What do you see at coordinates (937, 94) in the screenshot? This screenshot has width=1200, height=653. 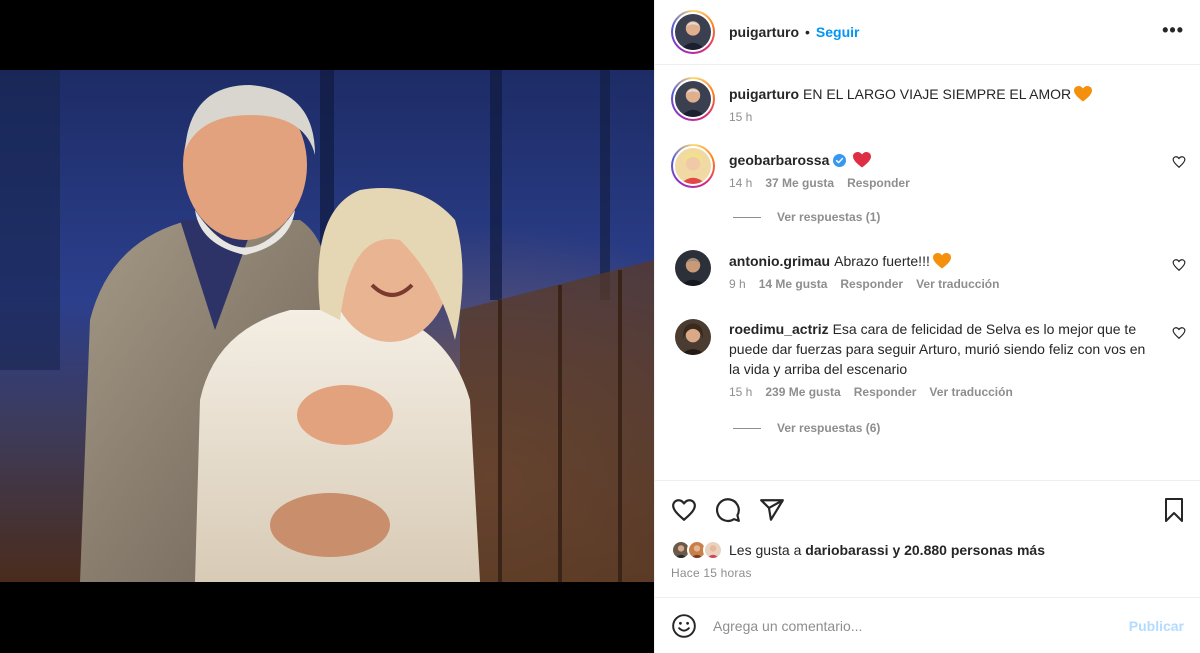 I see `caption-text: EN EL LARGO VIAJE SIEMPRE EL AMOR` at bounding box center [937, 94].